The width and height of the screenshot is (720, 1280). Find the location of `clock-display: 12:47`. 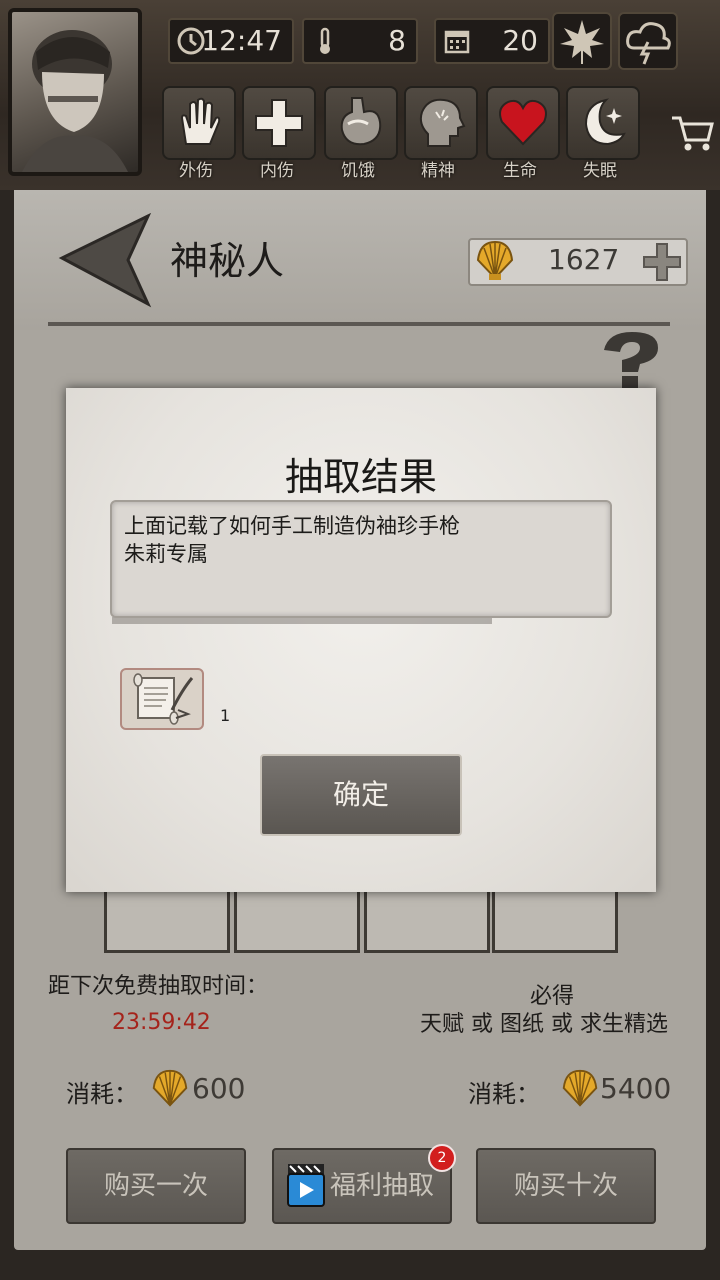

clock-display: 12:47 is located at coordinates (231, 41).